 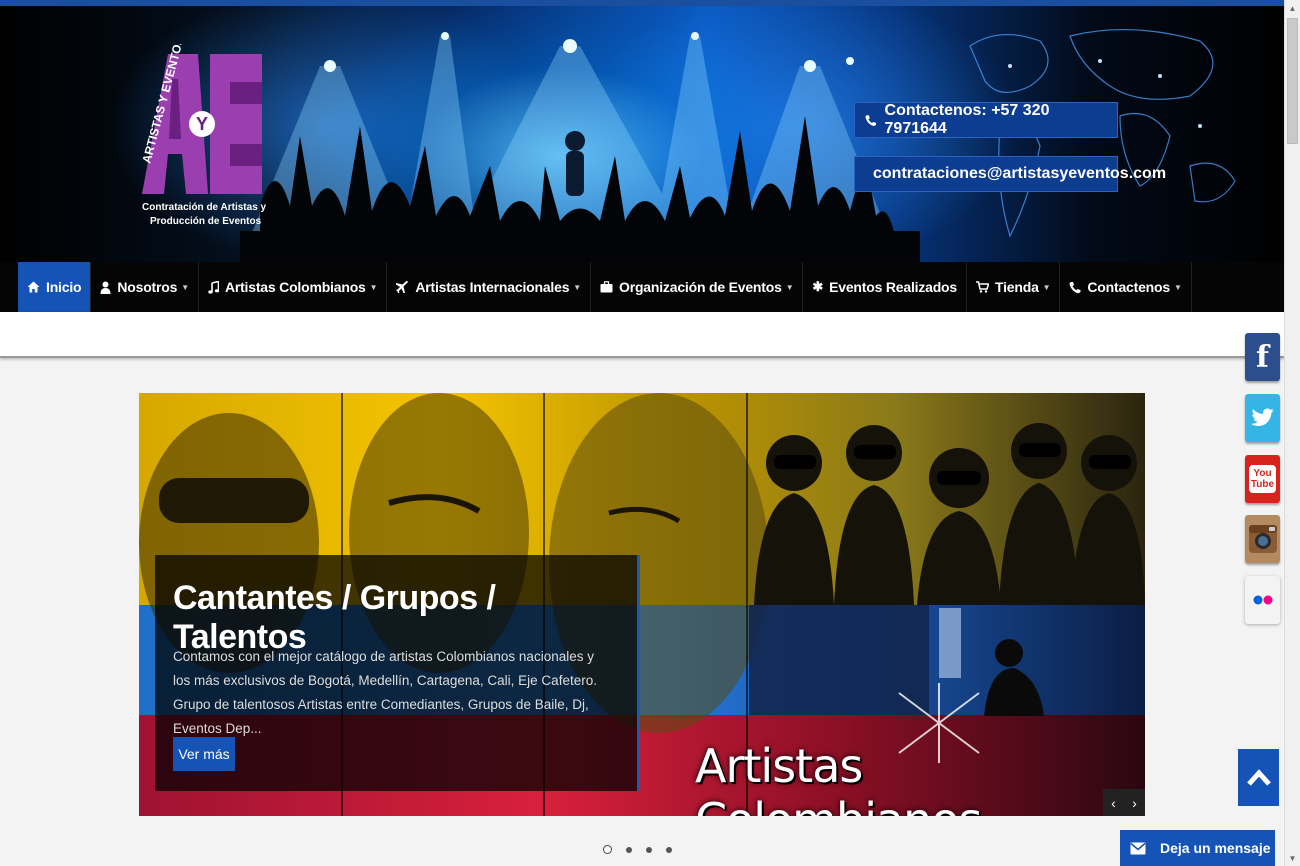 I want to click on music-icon, so click(x=213, y=287).